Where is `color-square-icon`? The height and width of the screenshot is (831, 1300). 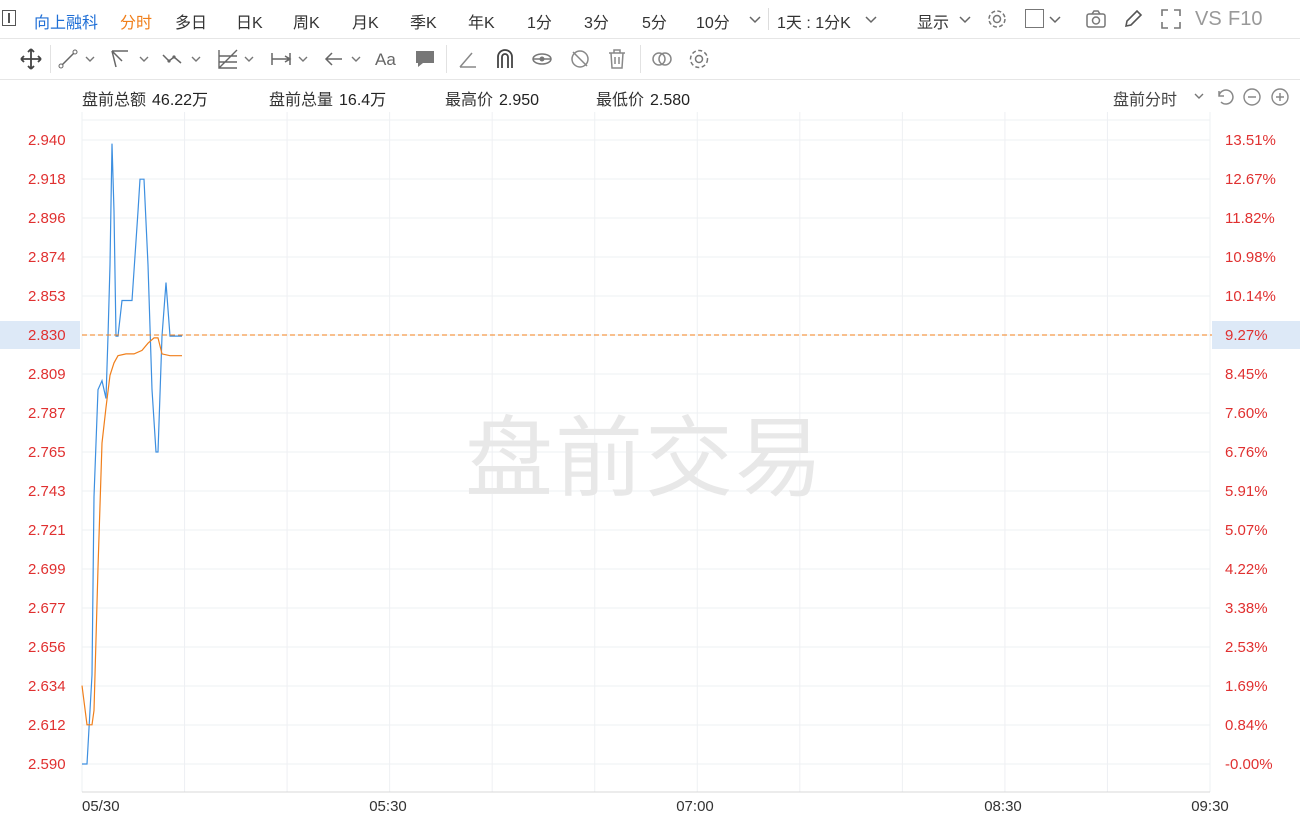
color-square-icon is located at coordinates (1034, 18).